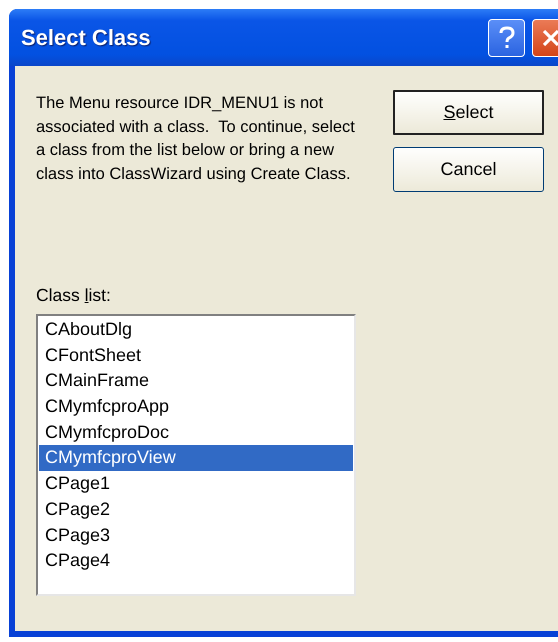 The height and width of the screenshot is (642, 558). What do you see at coordinates (196, 561) in the screenshot?
I see `list-item: CPage4` at bounding box center [196, 561].